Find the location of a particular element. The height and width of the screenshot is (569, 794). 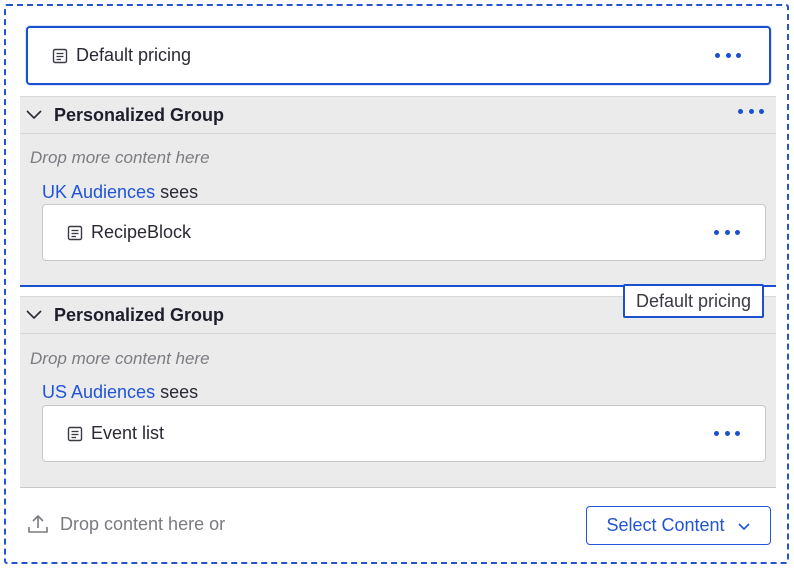

content-item-event-list: Event list is located at coordinates (404, 433).